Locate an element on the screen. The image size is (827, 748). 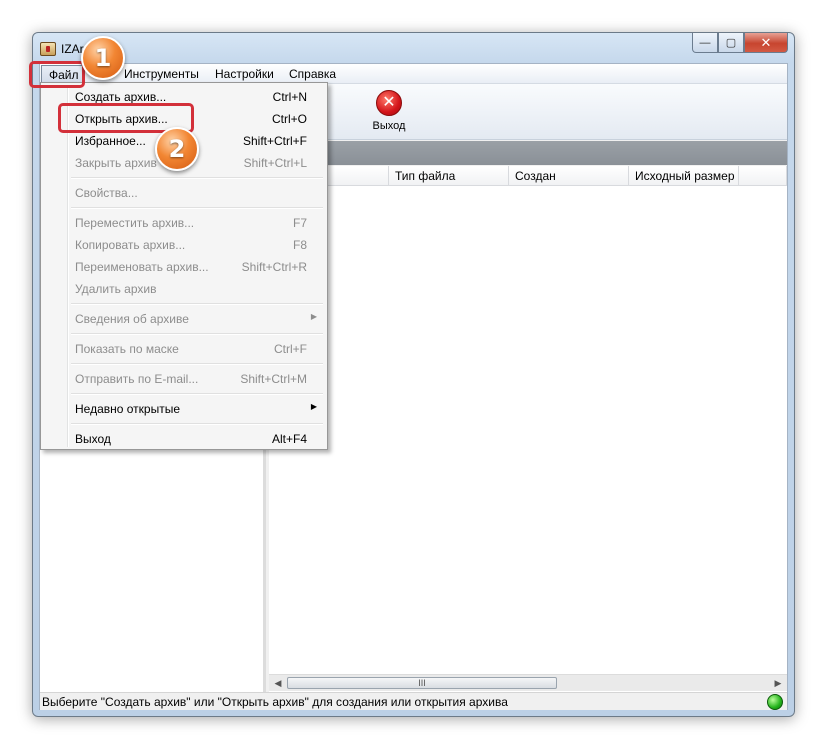
step-badge-2: 2 is located at coordinates (177, 149).